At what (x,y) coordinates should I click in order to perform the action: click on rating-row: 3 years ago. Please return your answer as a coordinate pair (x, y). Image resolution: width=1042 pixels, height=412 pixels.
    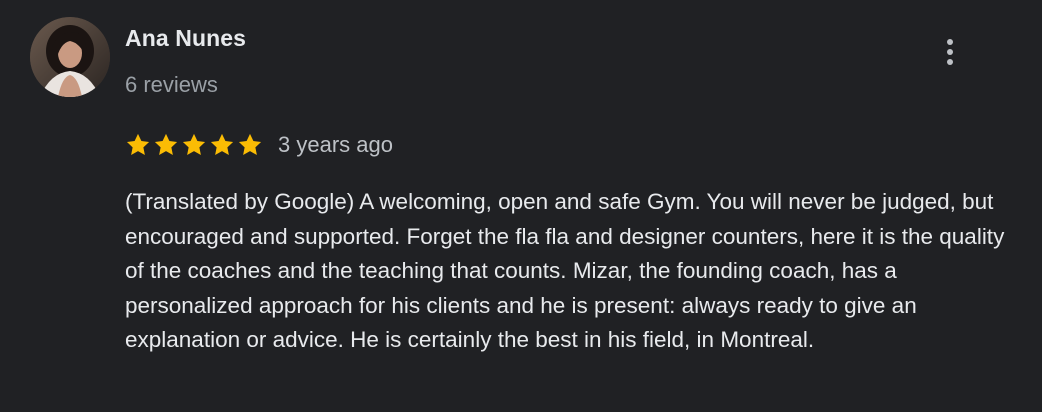
    Looking at the image, I should click on (258, 145).